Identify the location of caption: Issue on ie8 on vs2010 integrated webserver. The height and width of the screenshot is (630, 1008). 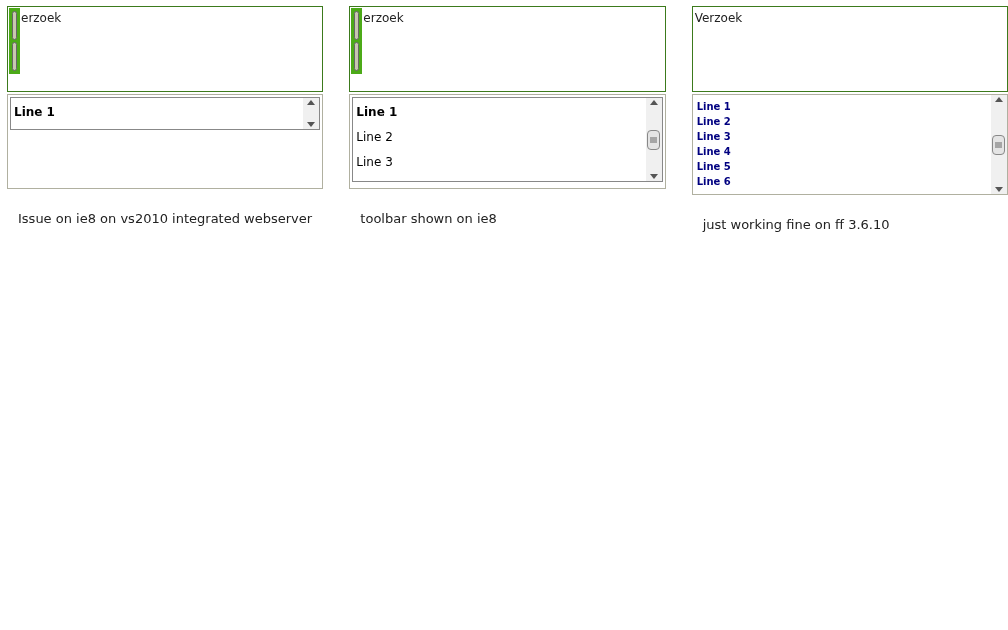
(165, 219).